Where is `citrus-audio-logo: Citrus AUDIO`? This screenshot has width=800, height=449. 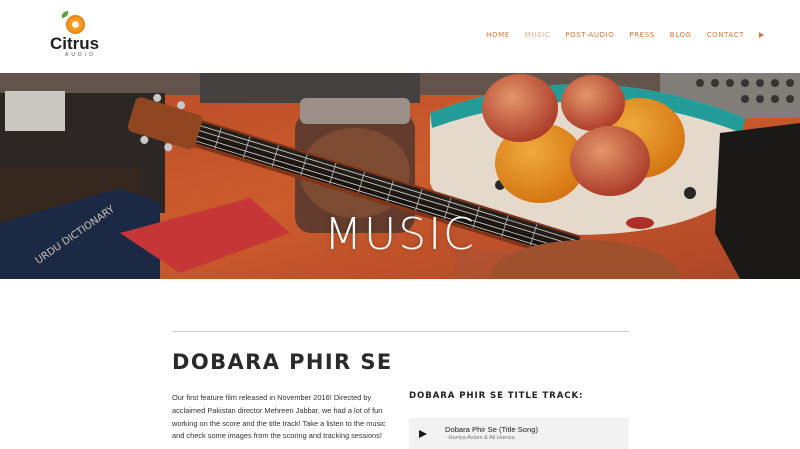 citrus-audio-logo: Citrus AUDIO is located at coordinates (76, 34).